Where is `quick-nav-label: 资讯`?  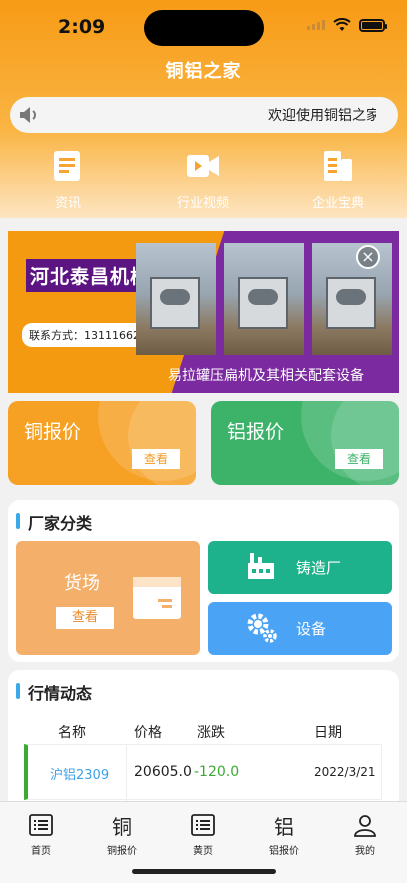
quick-nav-label: 资讯 is located at coordinates (67, 203).